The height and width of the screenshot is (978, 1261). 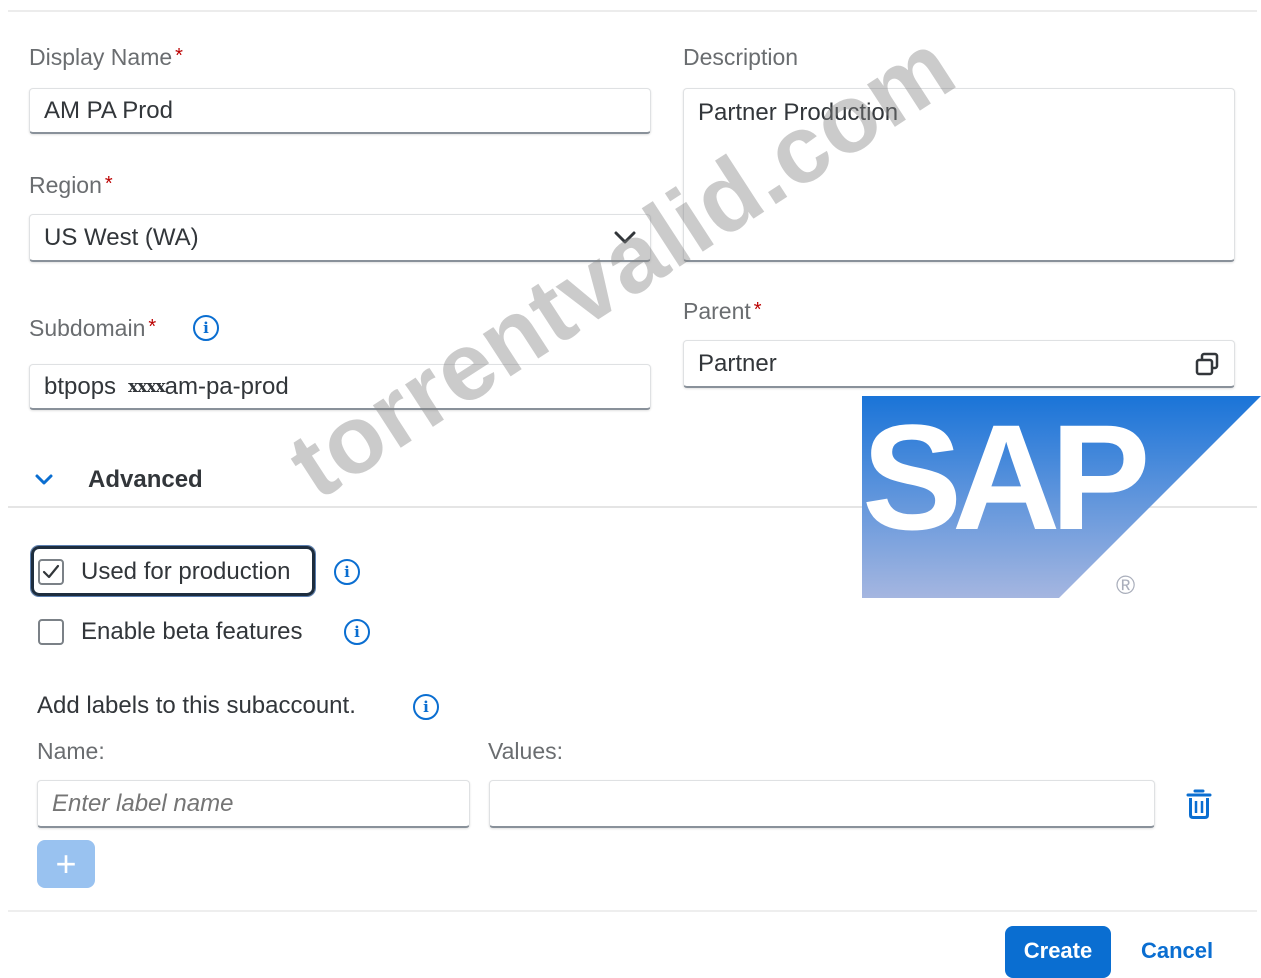 What do you see at coordinates (526, 751) in the screenshot?
I see `label-values-header: Values:` at bounding box center [526, 751].